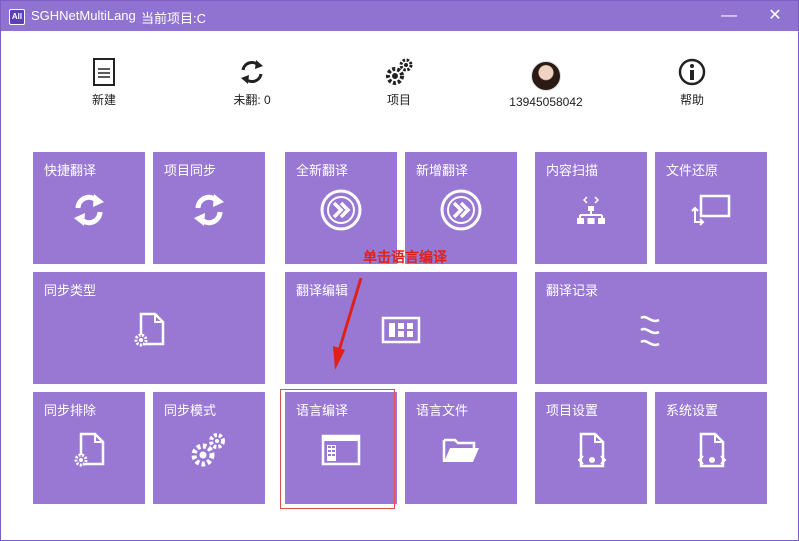 The width and height of the screenshot is (799, 541). What do you see at coordinates (83, 15) in the screenshot?
I see `window-title: SGHNetMultiLang` at bounding box center [83, 15].